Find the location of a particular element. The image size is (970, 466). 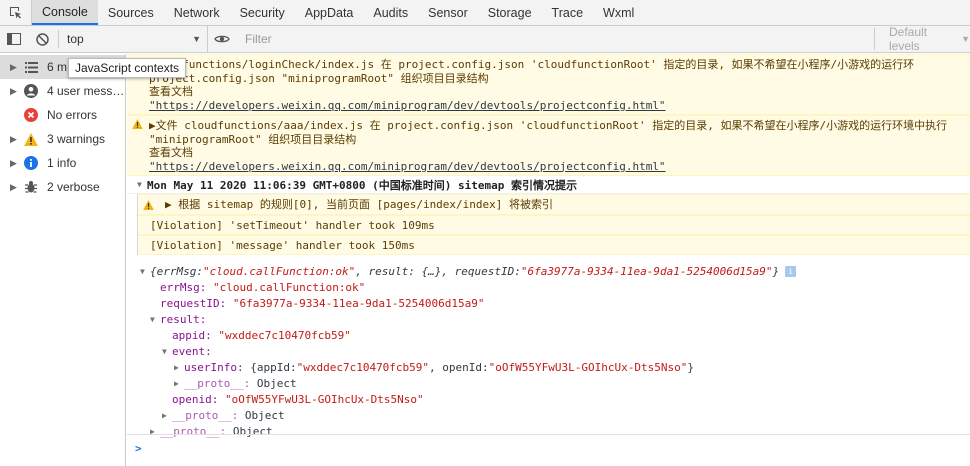

object-property: errMsg: "cloud.callFunction:ok" is located at coordinates (555, 287).